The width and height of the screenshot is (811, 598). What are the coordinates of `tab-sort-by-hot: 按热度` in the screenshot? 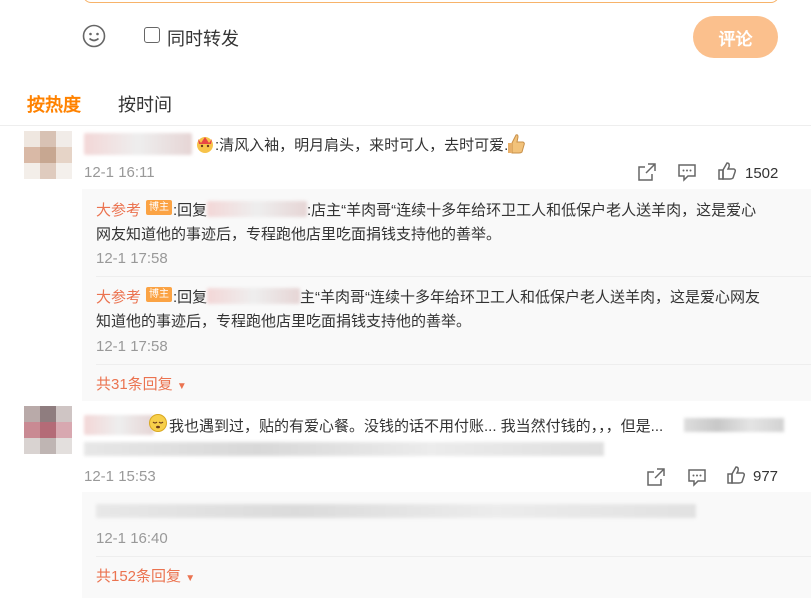 It's located at (54, 104).